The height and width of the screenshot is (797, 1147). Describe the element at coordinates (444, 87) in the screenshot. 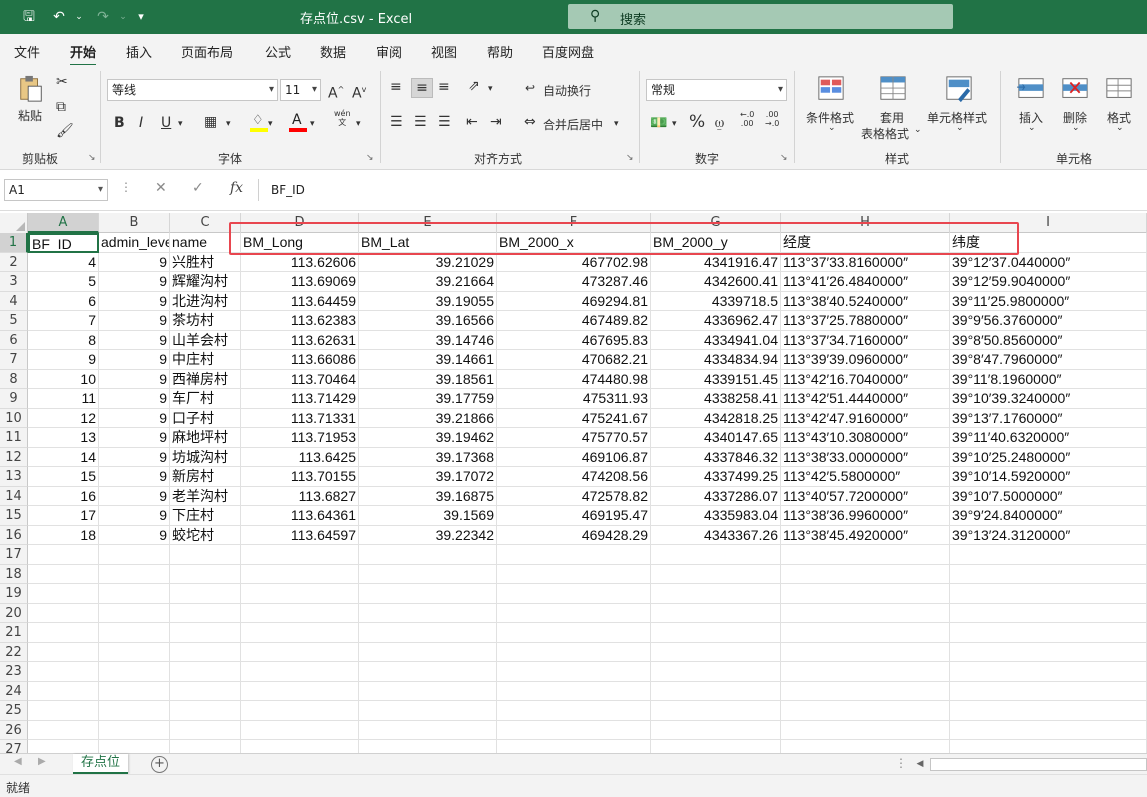

I see `align-bottom-icon: ≡` at that location.